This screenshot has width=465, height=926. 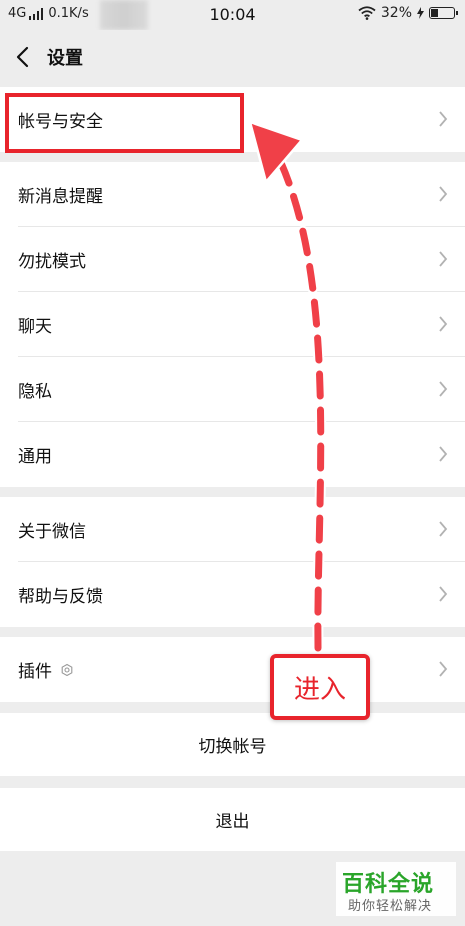 What do you see at coordinates (443, 13) in the screenshot?
I see `battery-icon` at bounding box center [443, 13].